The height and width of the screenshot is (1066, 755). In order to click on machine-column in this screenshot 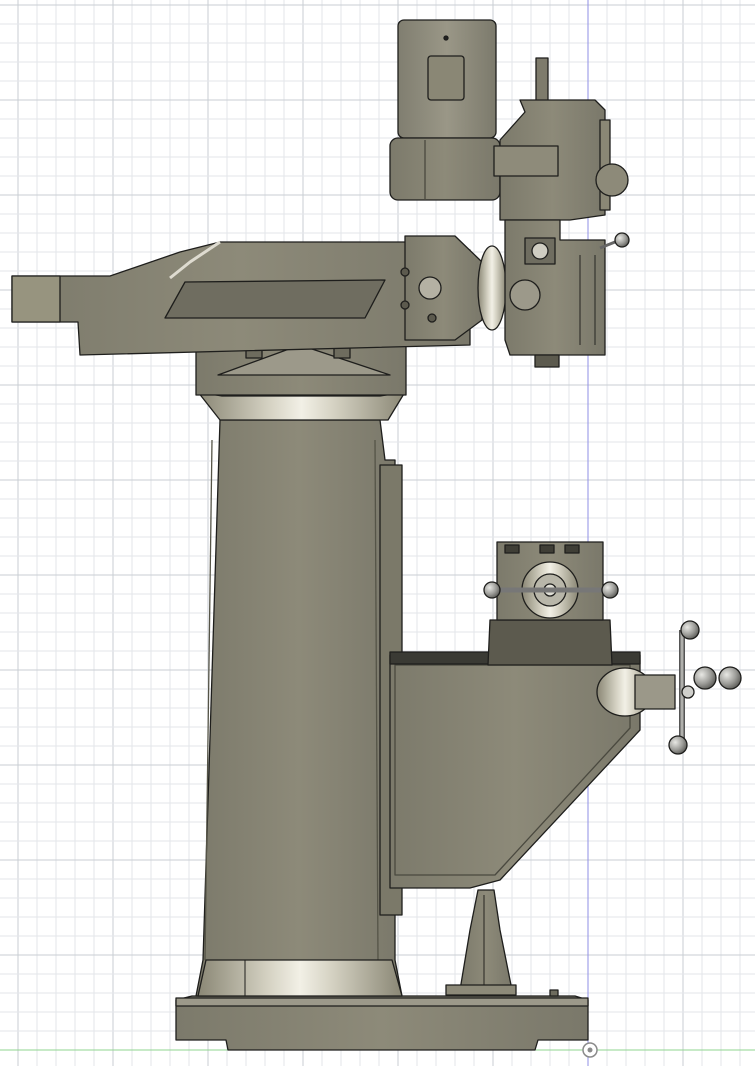, I will do `click(299, 708)`.